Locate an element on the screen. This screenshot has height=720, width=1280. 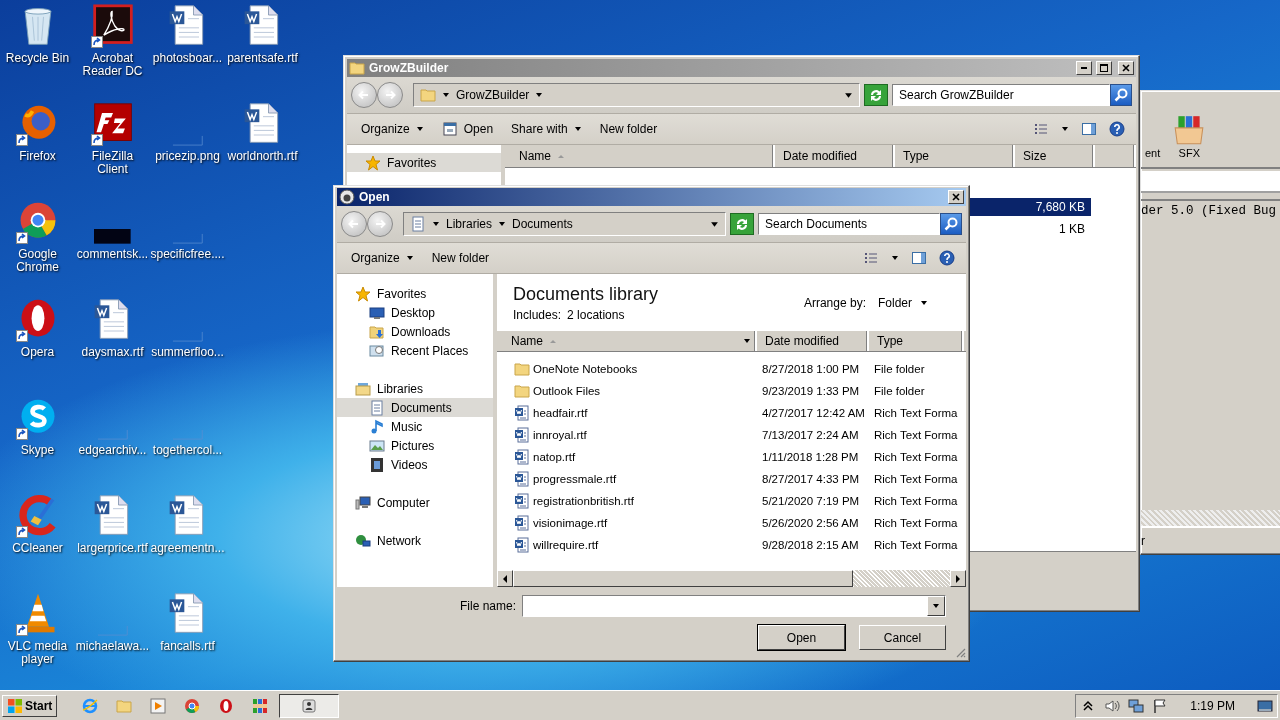
nav-item: Network is located at coordinates (415, 540).